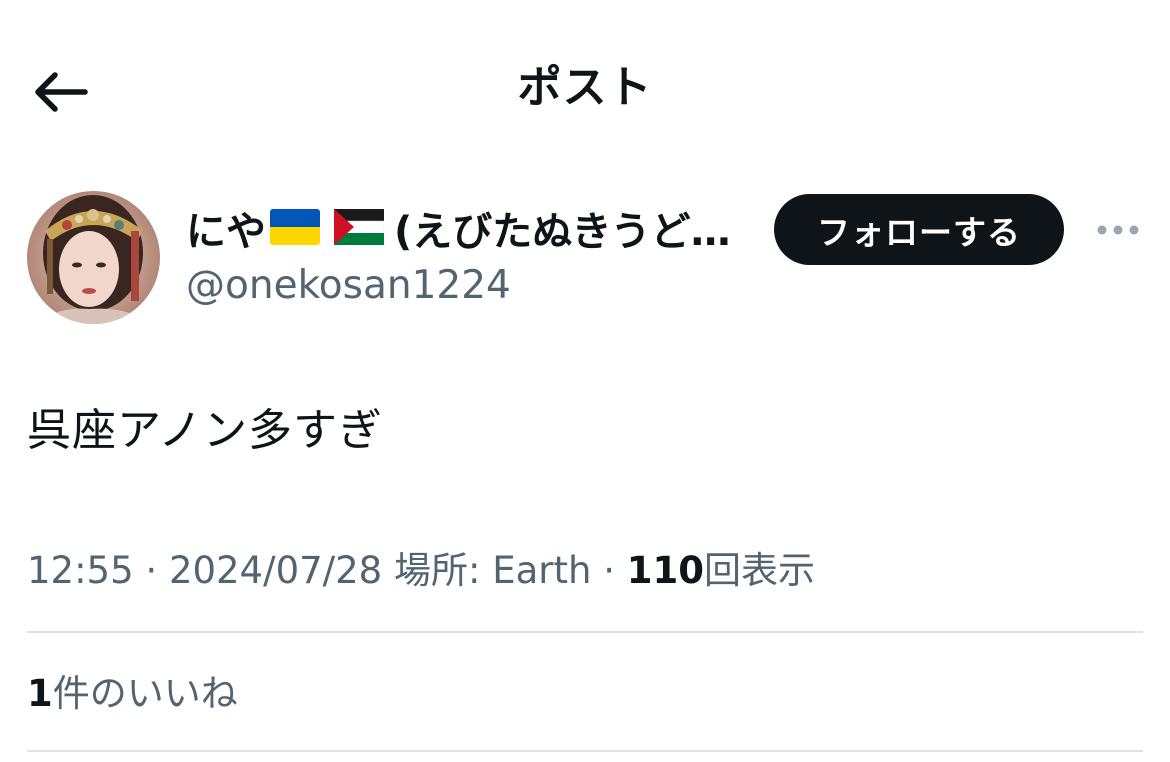 The image size is (1170, 762). I want to click on display-name-prefix: にや, so click(226, 232).